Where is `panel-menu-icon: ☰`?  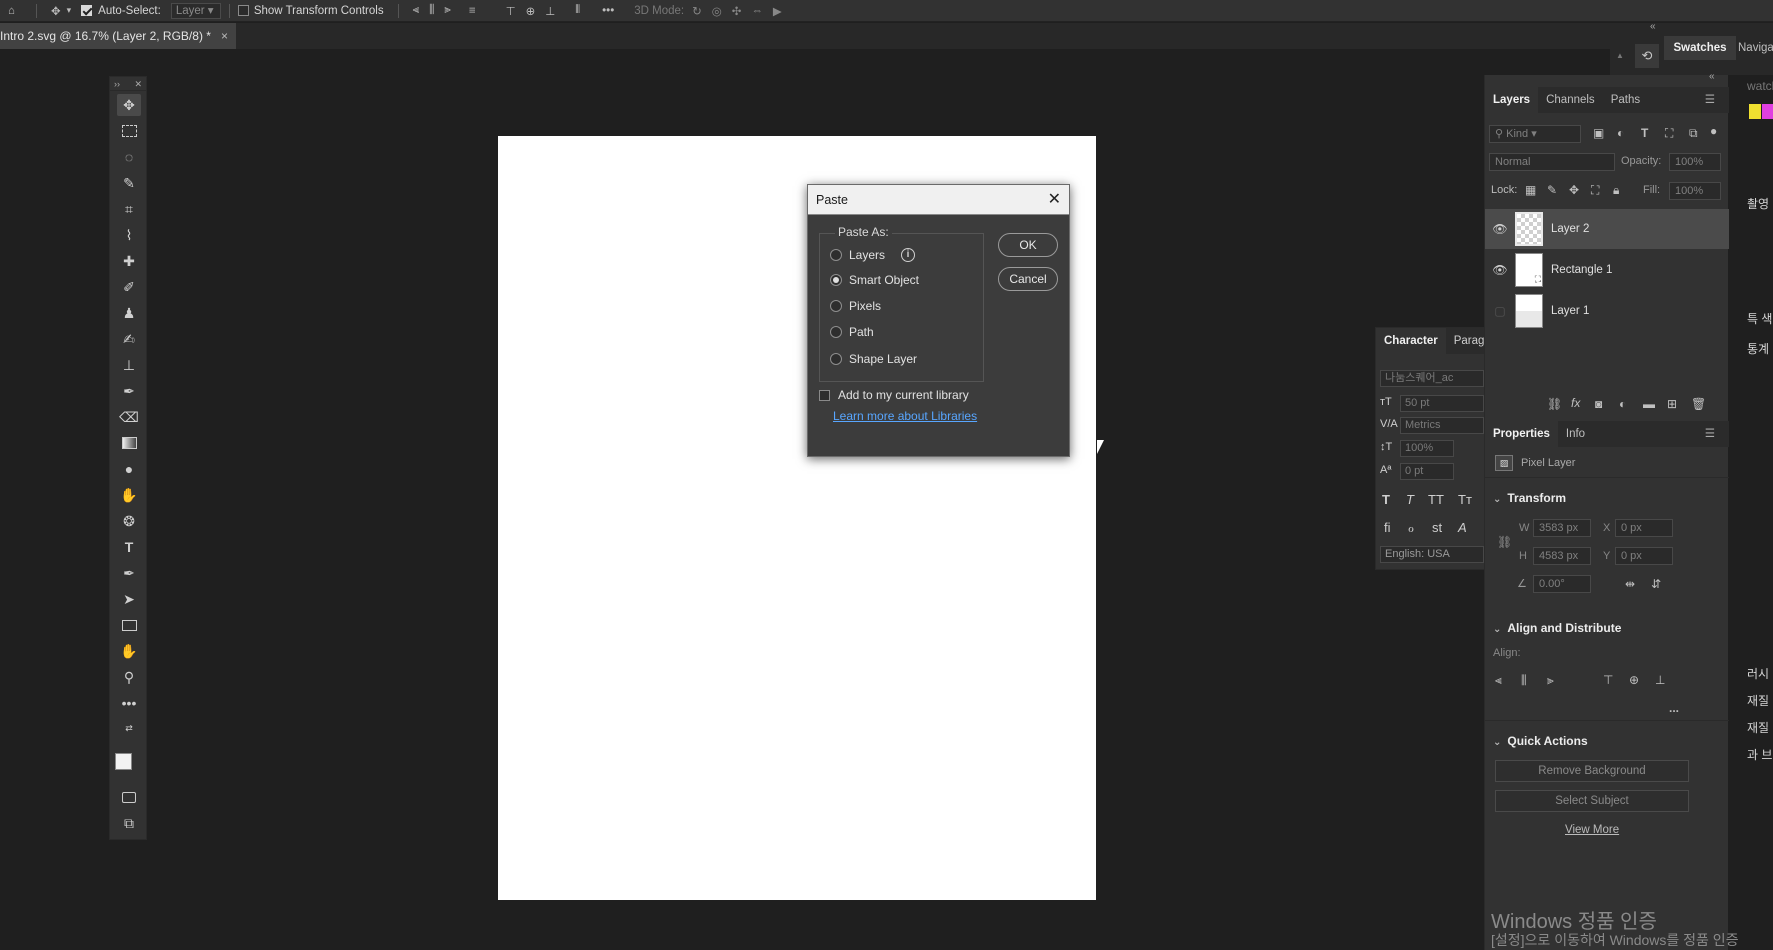
panel-menu-icon: ☰ is located at coordinates (1710, 434).